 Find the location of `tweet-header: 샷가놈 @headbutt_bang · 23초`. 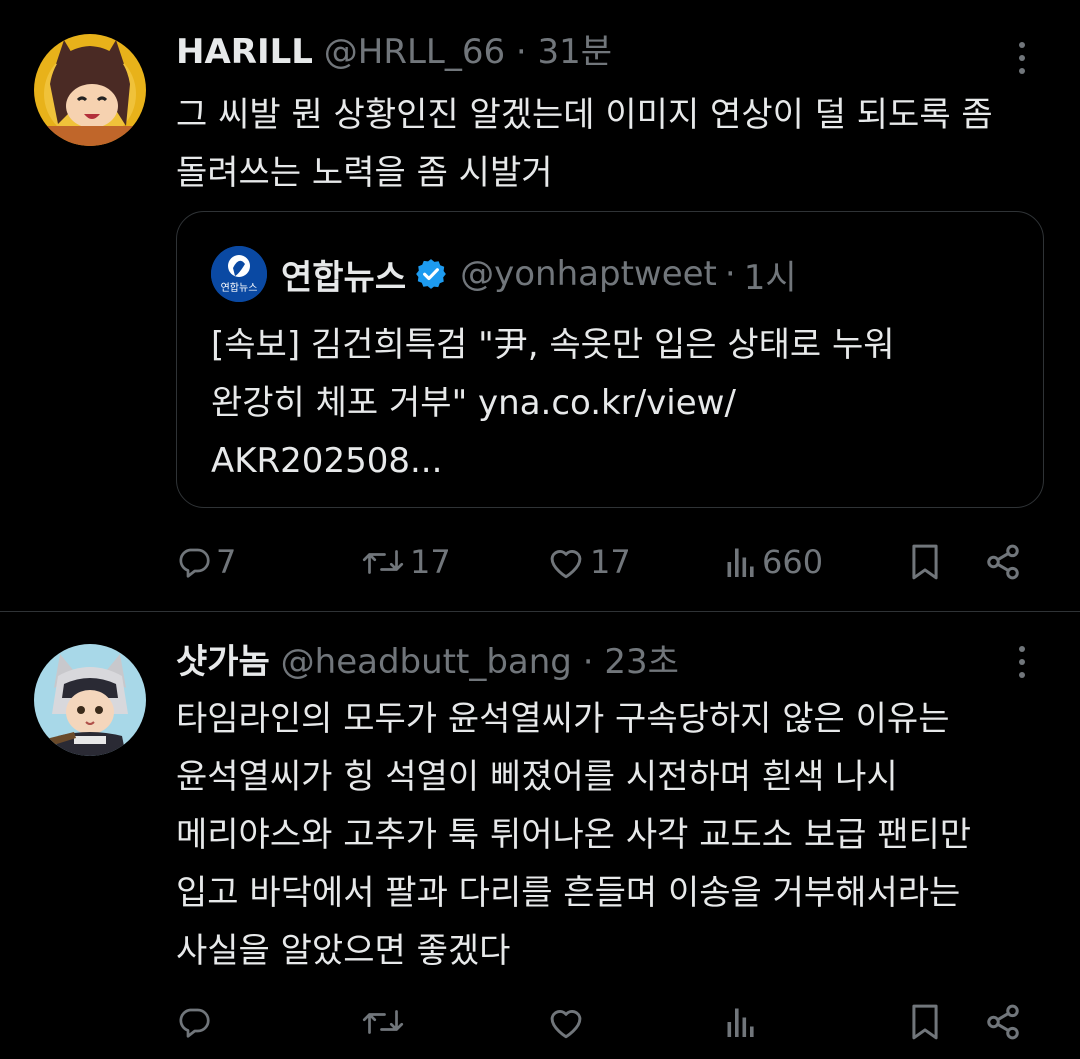

tweet-header: 샷가놈 @headbutt_bang · 23초 is located at coordinates (427, 662).